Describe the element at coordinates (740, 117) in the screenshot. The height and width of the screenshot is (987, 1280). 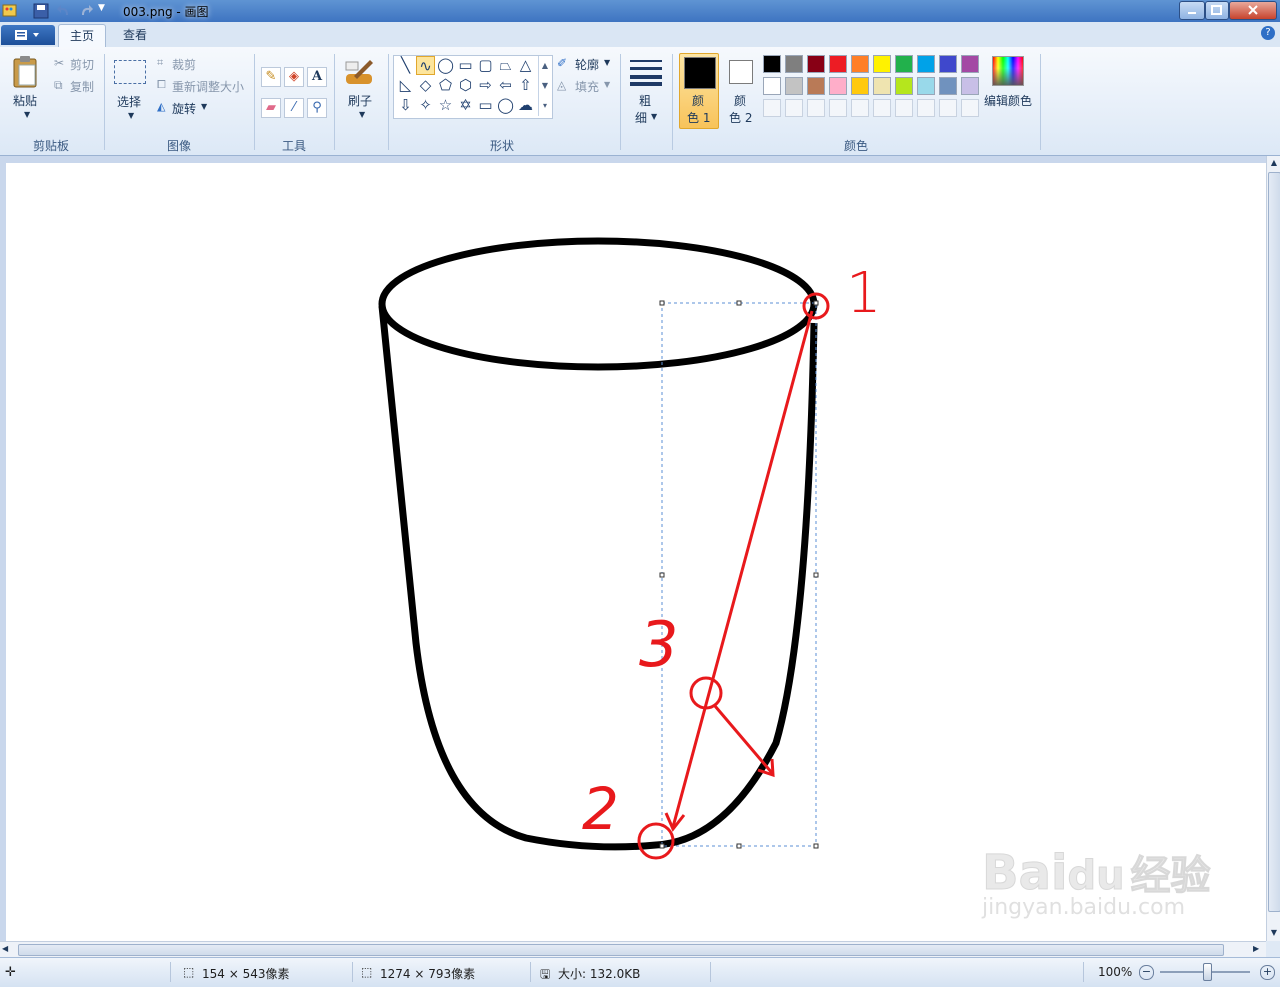
I see `color2-label-2: 色 2` at that location.